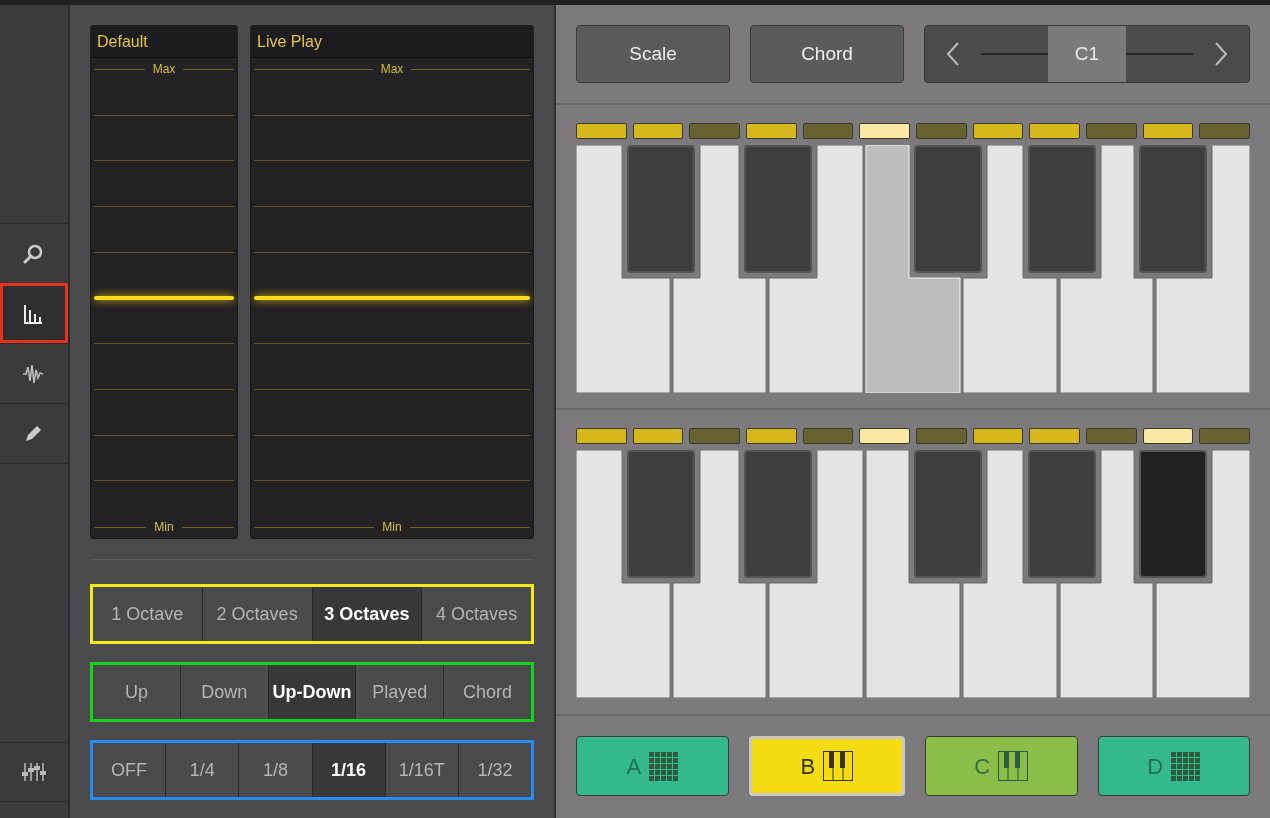 Image resolution: width=1270 pixels, height=818 pixels. I want to click on panel-title: Live Play, so click(392, 42).